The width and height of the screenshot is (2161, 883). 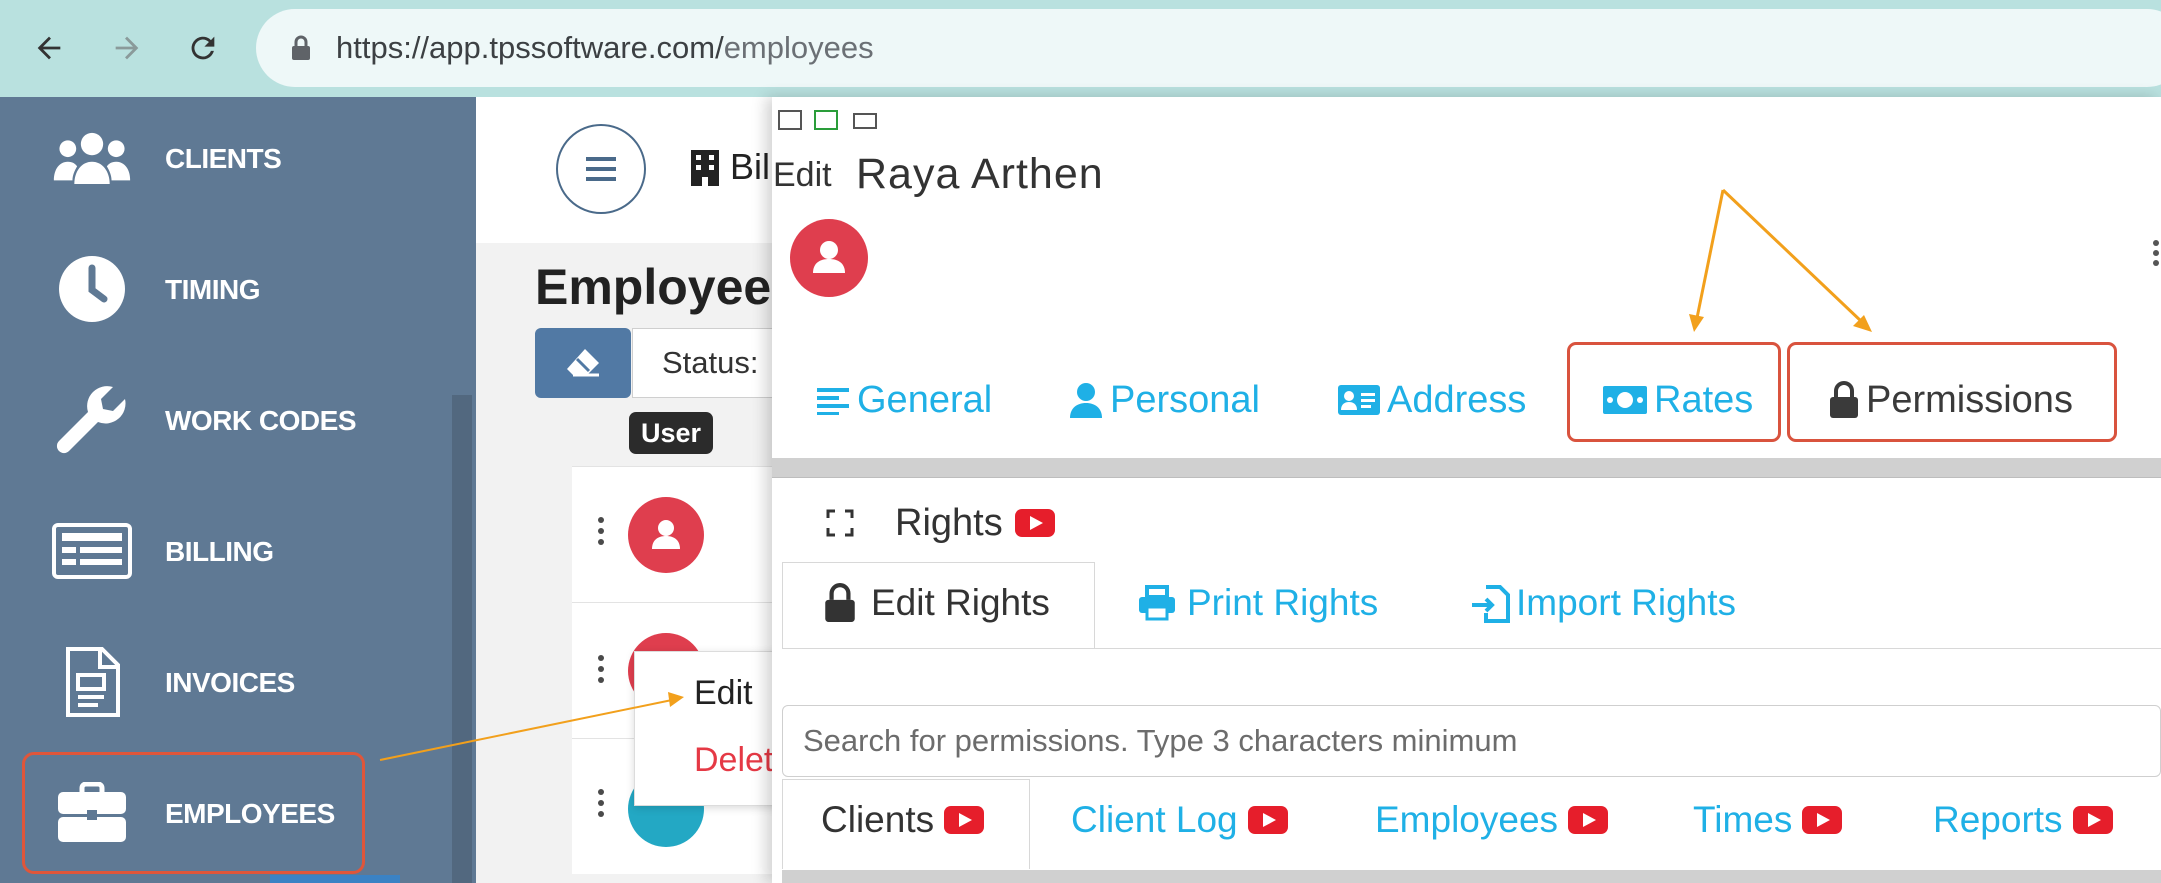 What do you see at coordinates (335, 879) in the screenshot?
I see `active-indicator` at bounding box center [335, 879].